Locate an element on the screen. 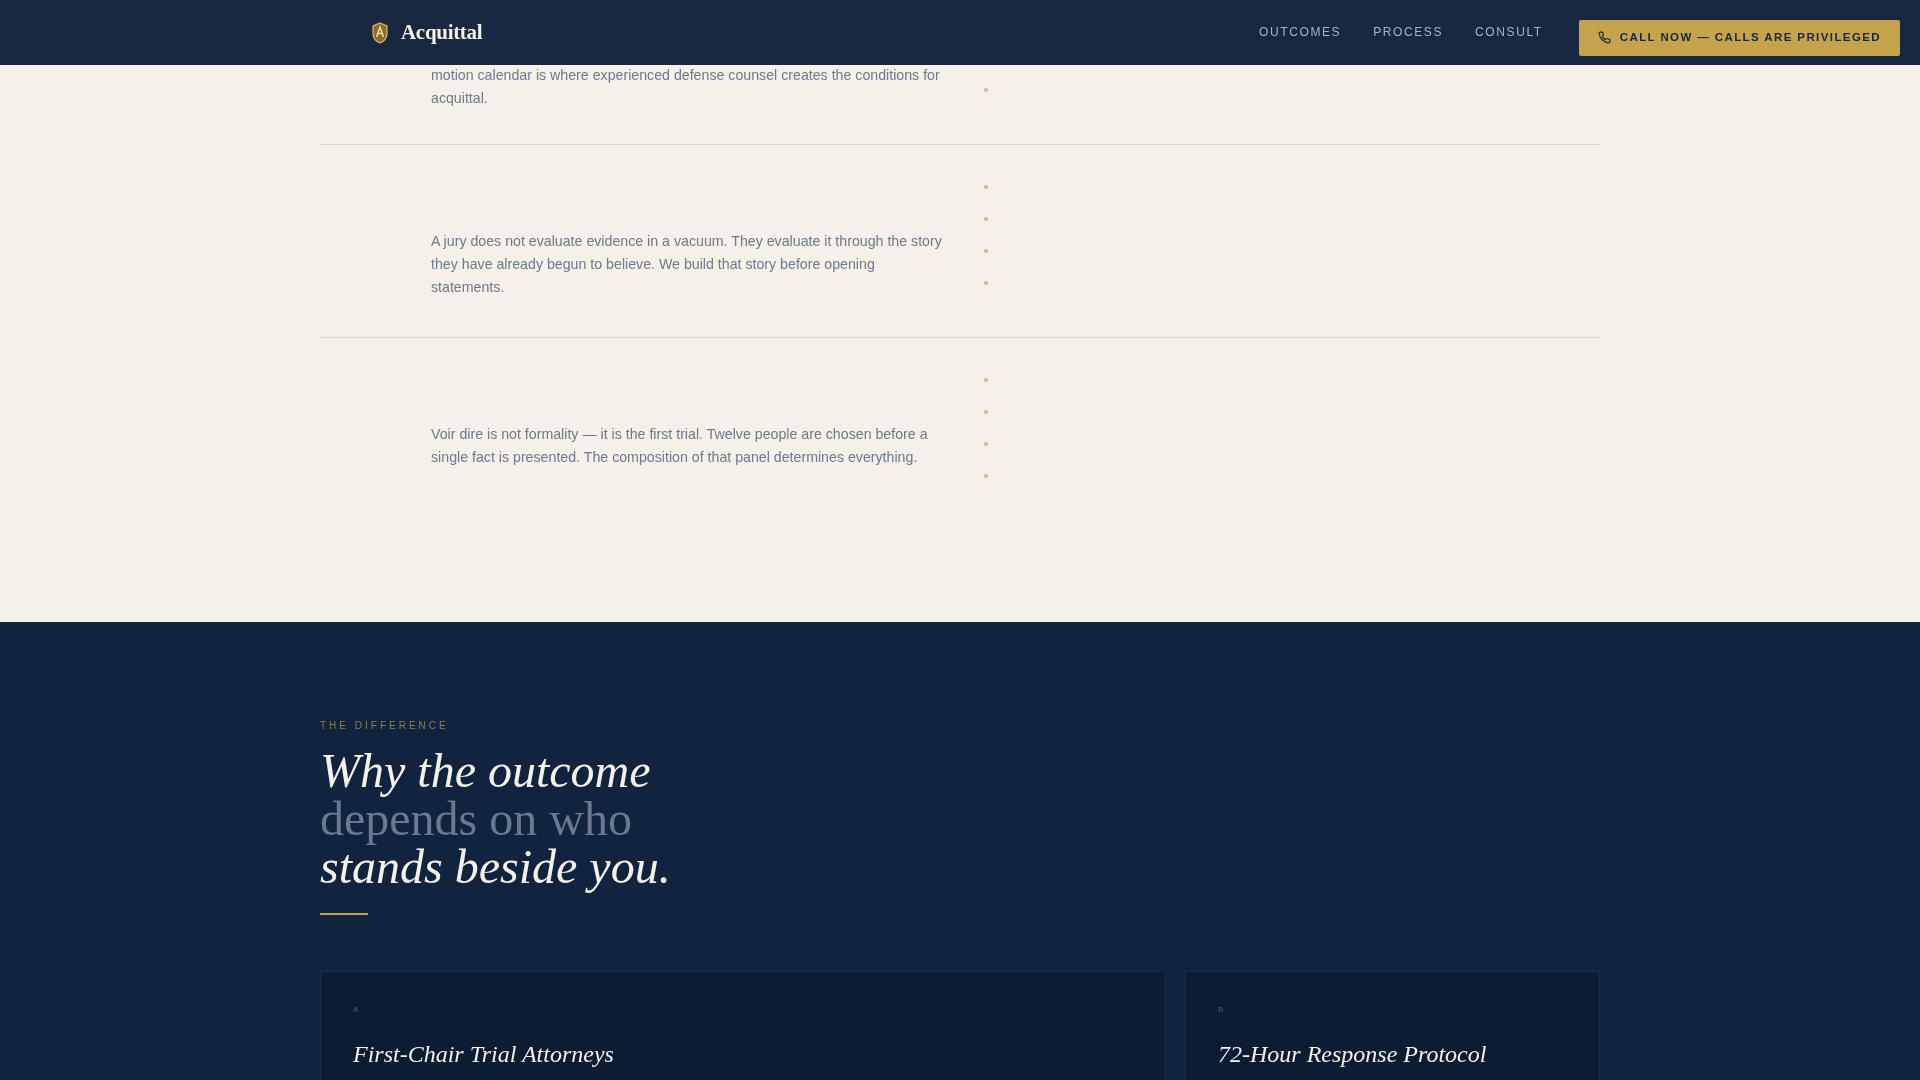  section-eyebrow: THE DIFFERENCE is located at coordinates (384, 726).